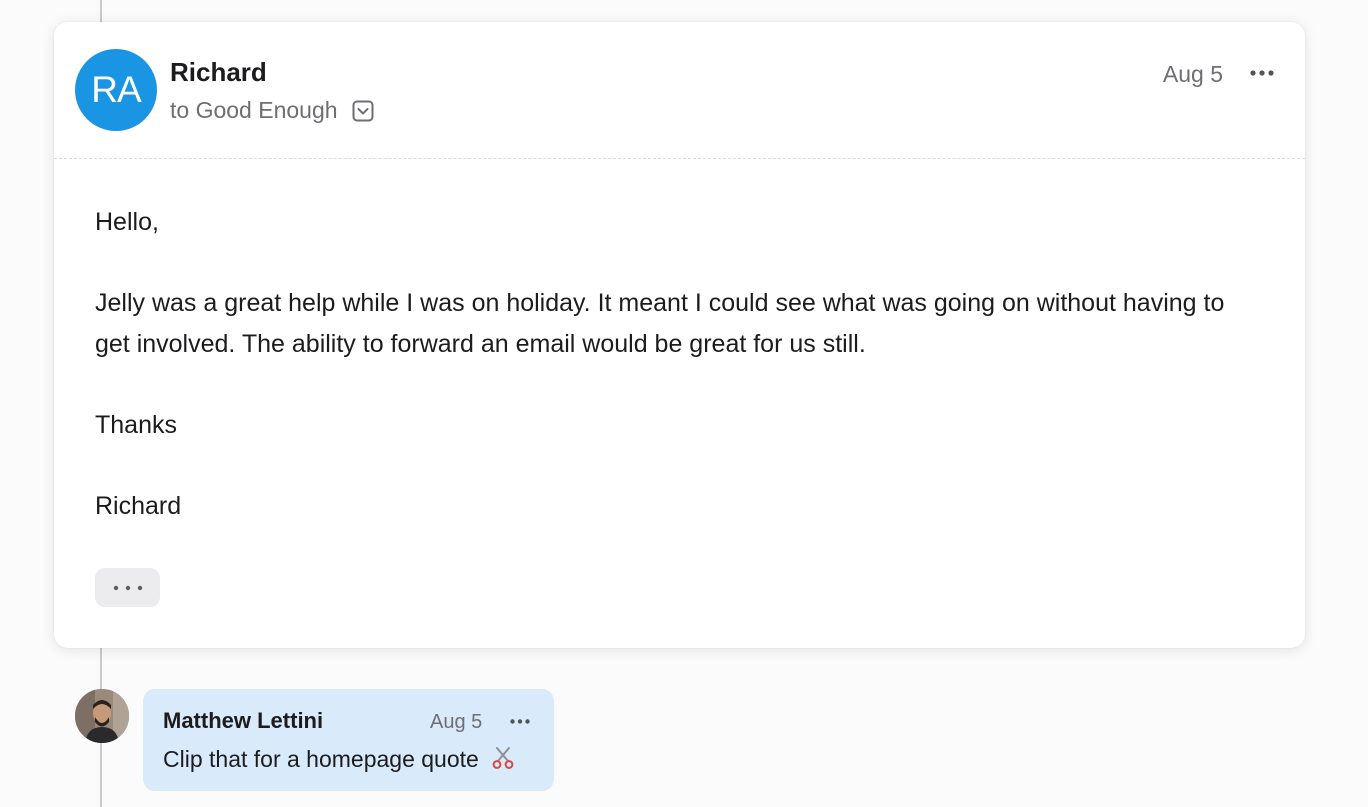 The height and width of the screenshot is (807, 1368). What do you see at coordinates (321, 759) in the screenshot?
I see `comment-text-content: Clip that for a homepage quote` at bounding box center [321, 759].